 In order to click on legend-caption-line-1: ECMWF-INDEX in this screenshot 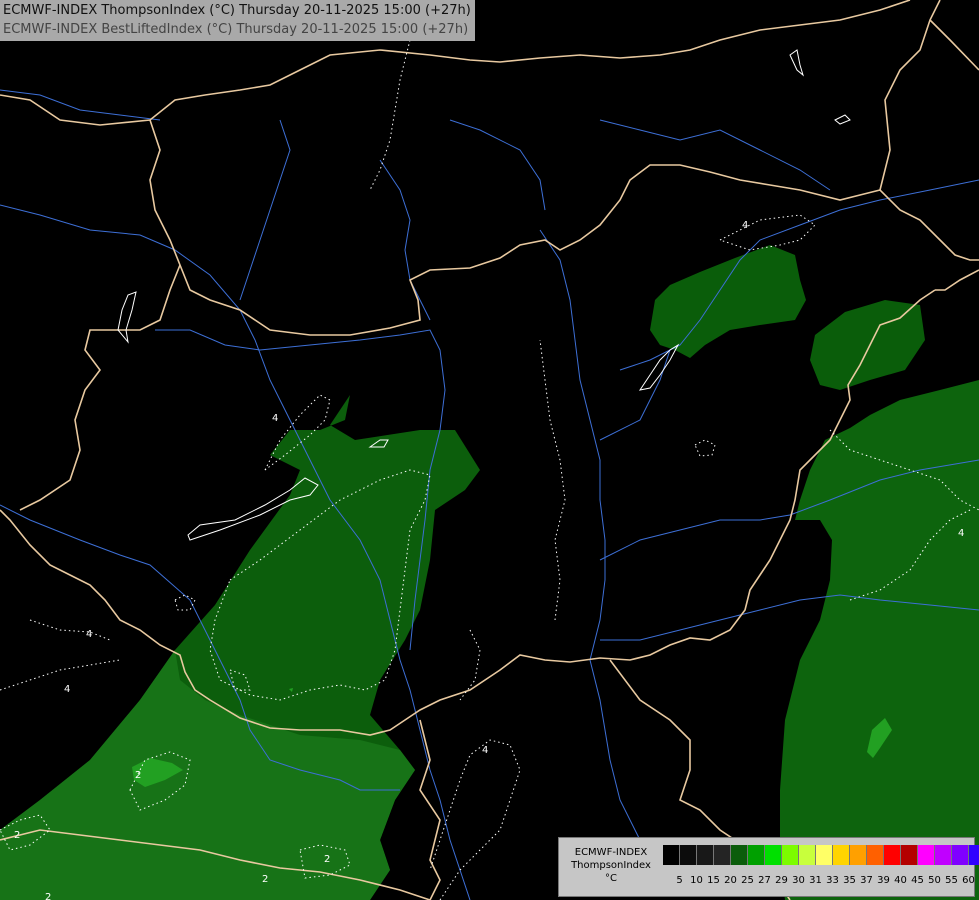, I will do `click(611, 852)`.